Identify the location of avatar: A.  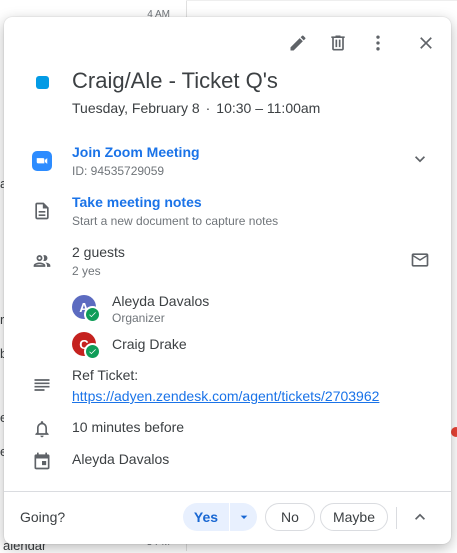
(86, 309).